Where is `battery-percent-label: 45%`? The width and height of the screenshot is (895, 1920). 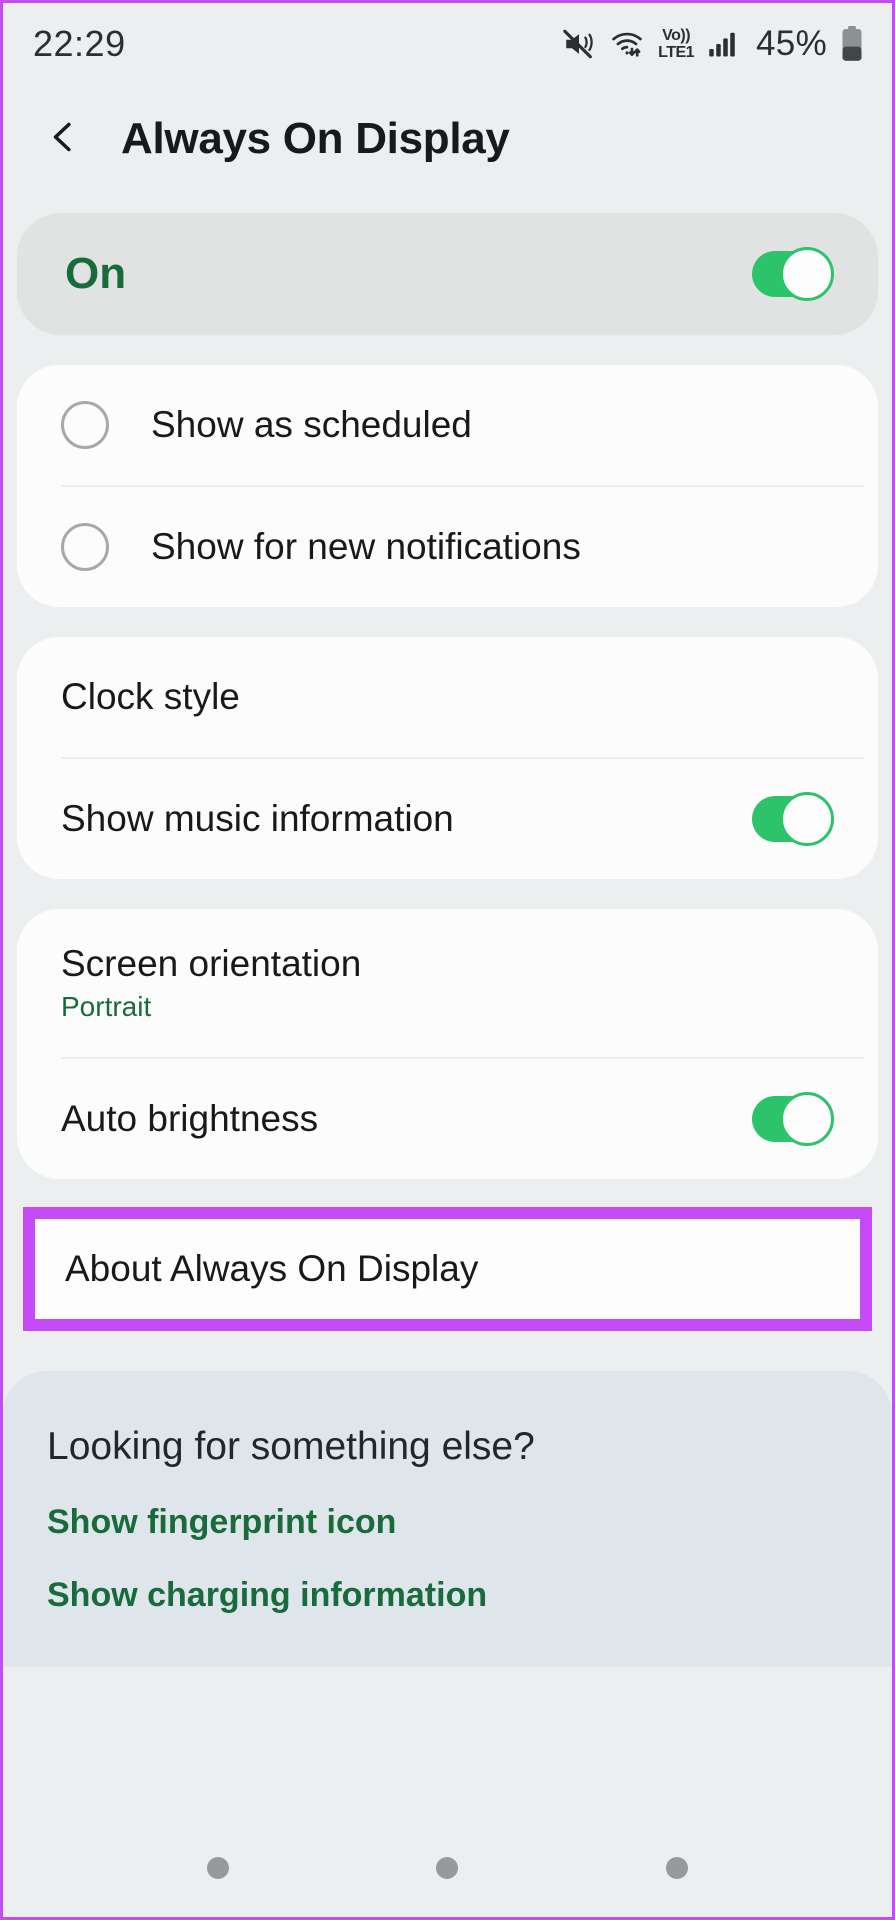 battery-percent-label: 45% is located at coordinates (791, 43).